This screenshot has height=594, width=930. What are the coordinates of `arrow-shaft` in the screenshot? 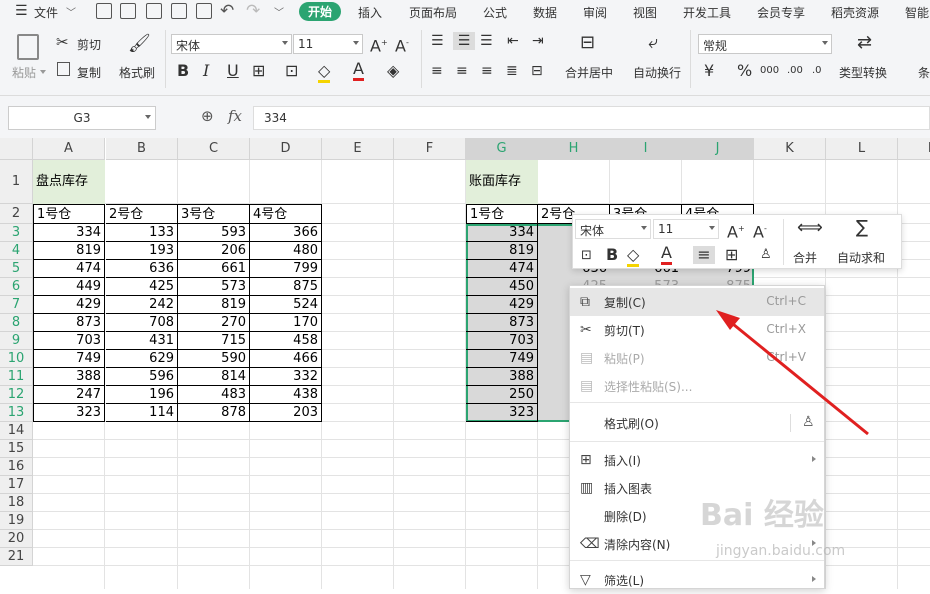 It's located at (798, 377).